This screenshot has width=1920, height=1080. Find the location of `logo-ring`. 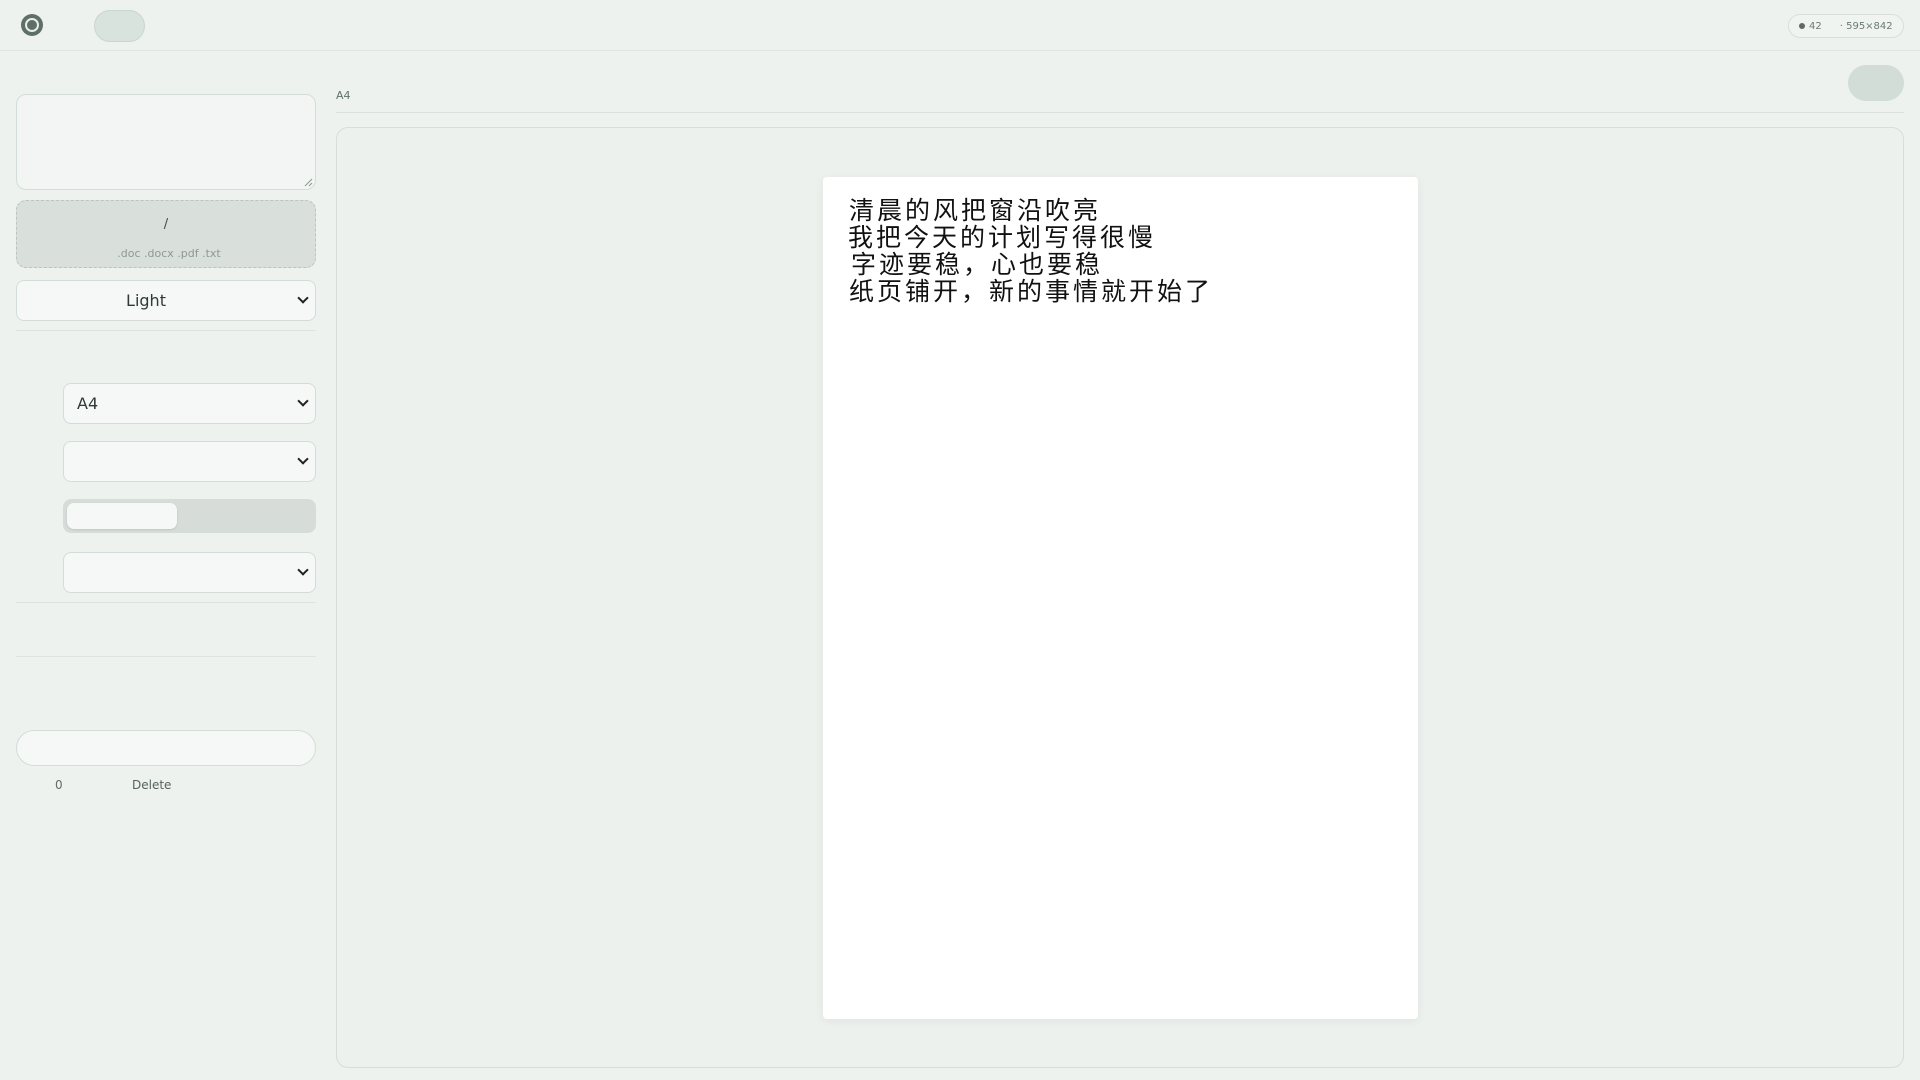

logo-ring is located at coordinates (32, 25).